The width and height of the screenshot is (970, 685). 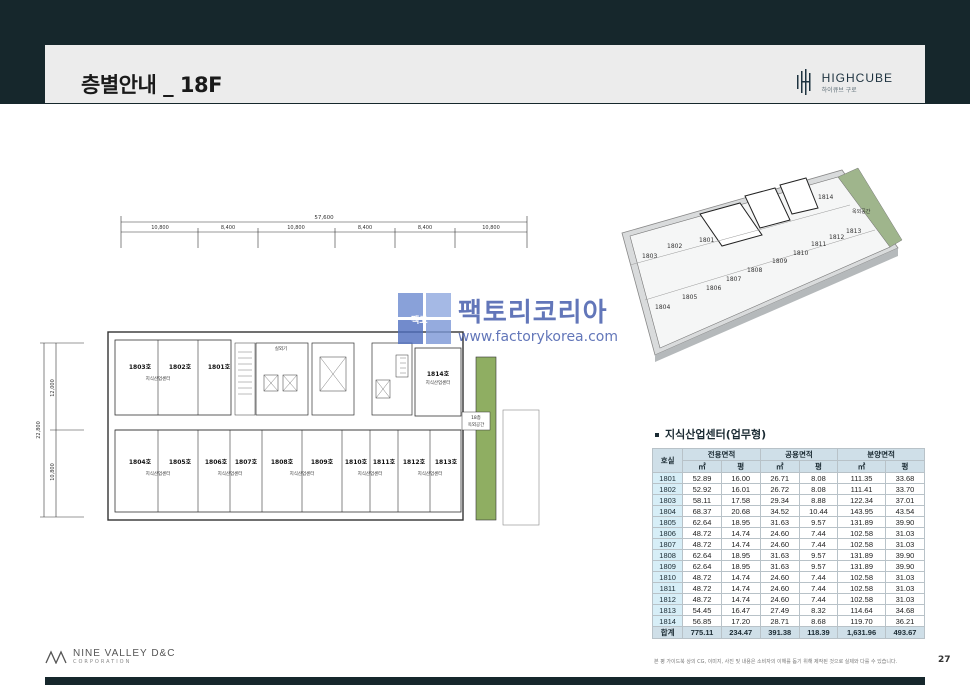 What do you see at coordinates (818, 511) in the screenshot?
I see `area-cell: 10.44` at bounding box center [818, 511].